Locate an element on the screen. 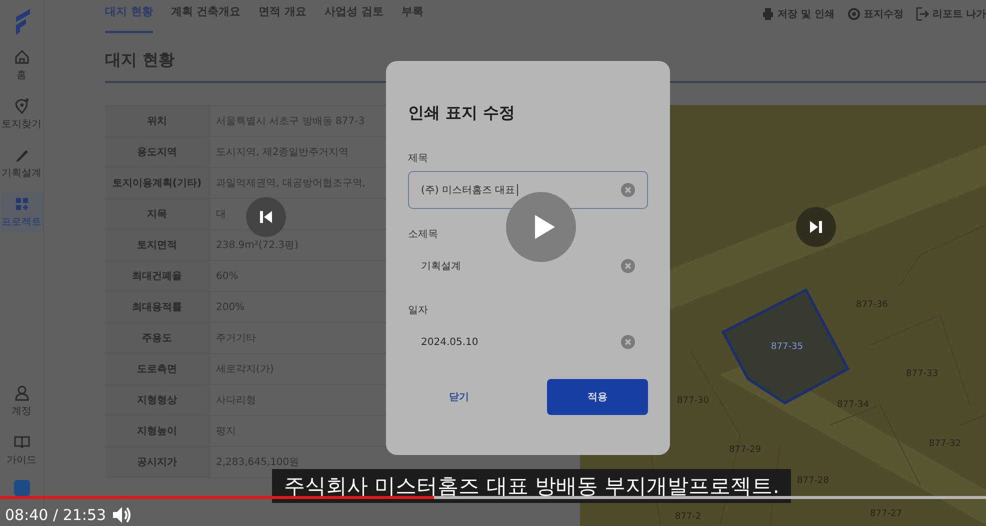 Image resolution: width=986 pixels, height=526 pixels. exit-icon is located at coordinates (923, 14).